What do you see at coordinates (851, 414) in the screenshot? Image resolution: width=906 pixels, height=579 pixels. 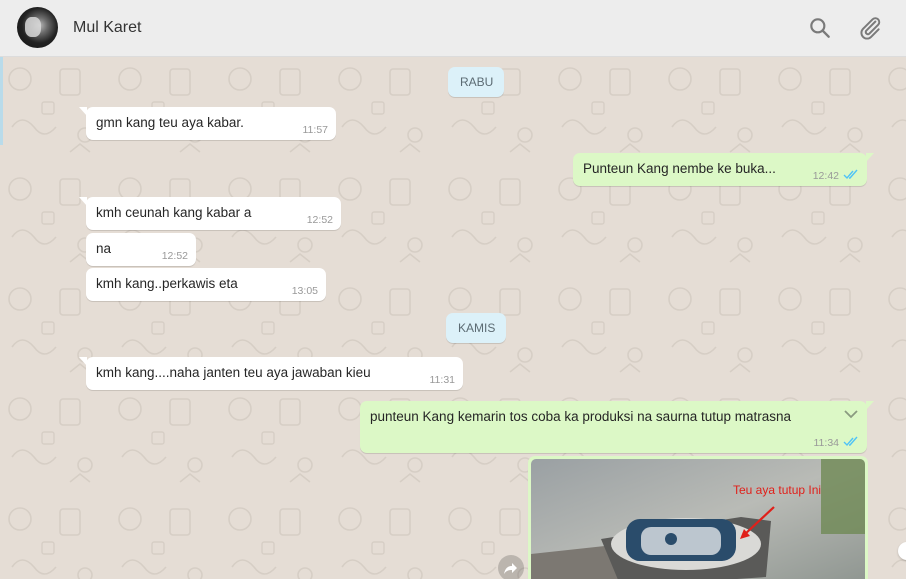 I see `chevron-down-icon` at bounding box center [851, 414].